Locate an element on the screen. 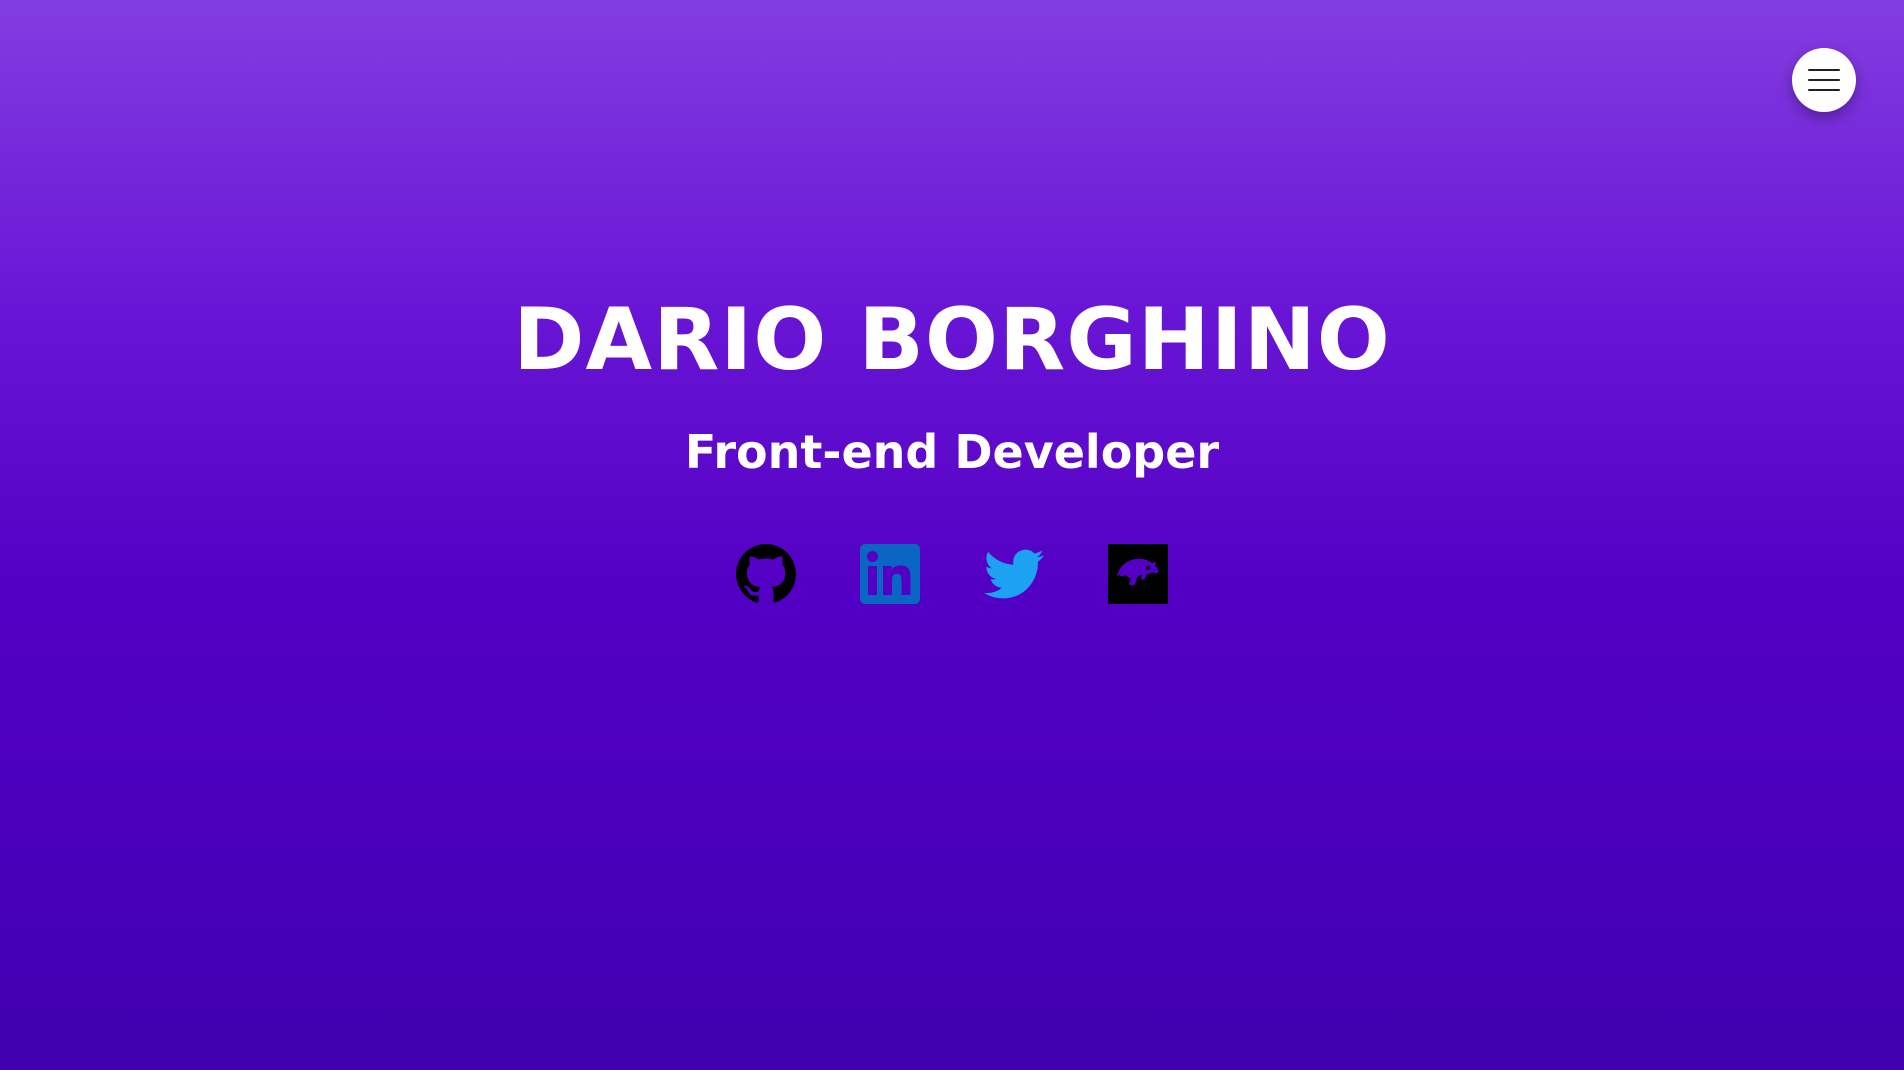 This screenshot has height=1070, width=1904. linkedin-link is located at coordinates (890, 574).